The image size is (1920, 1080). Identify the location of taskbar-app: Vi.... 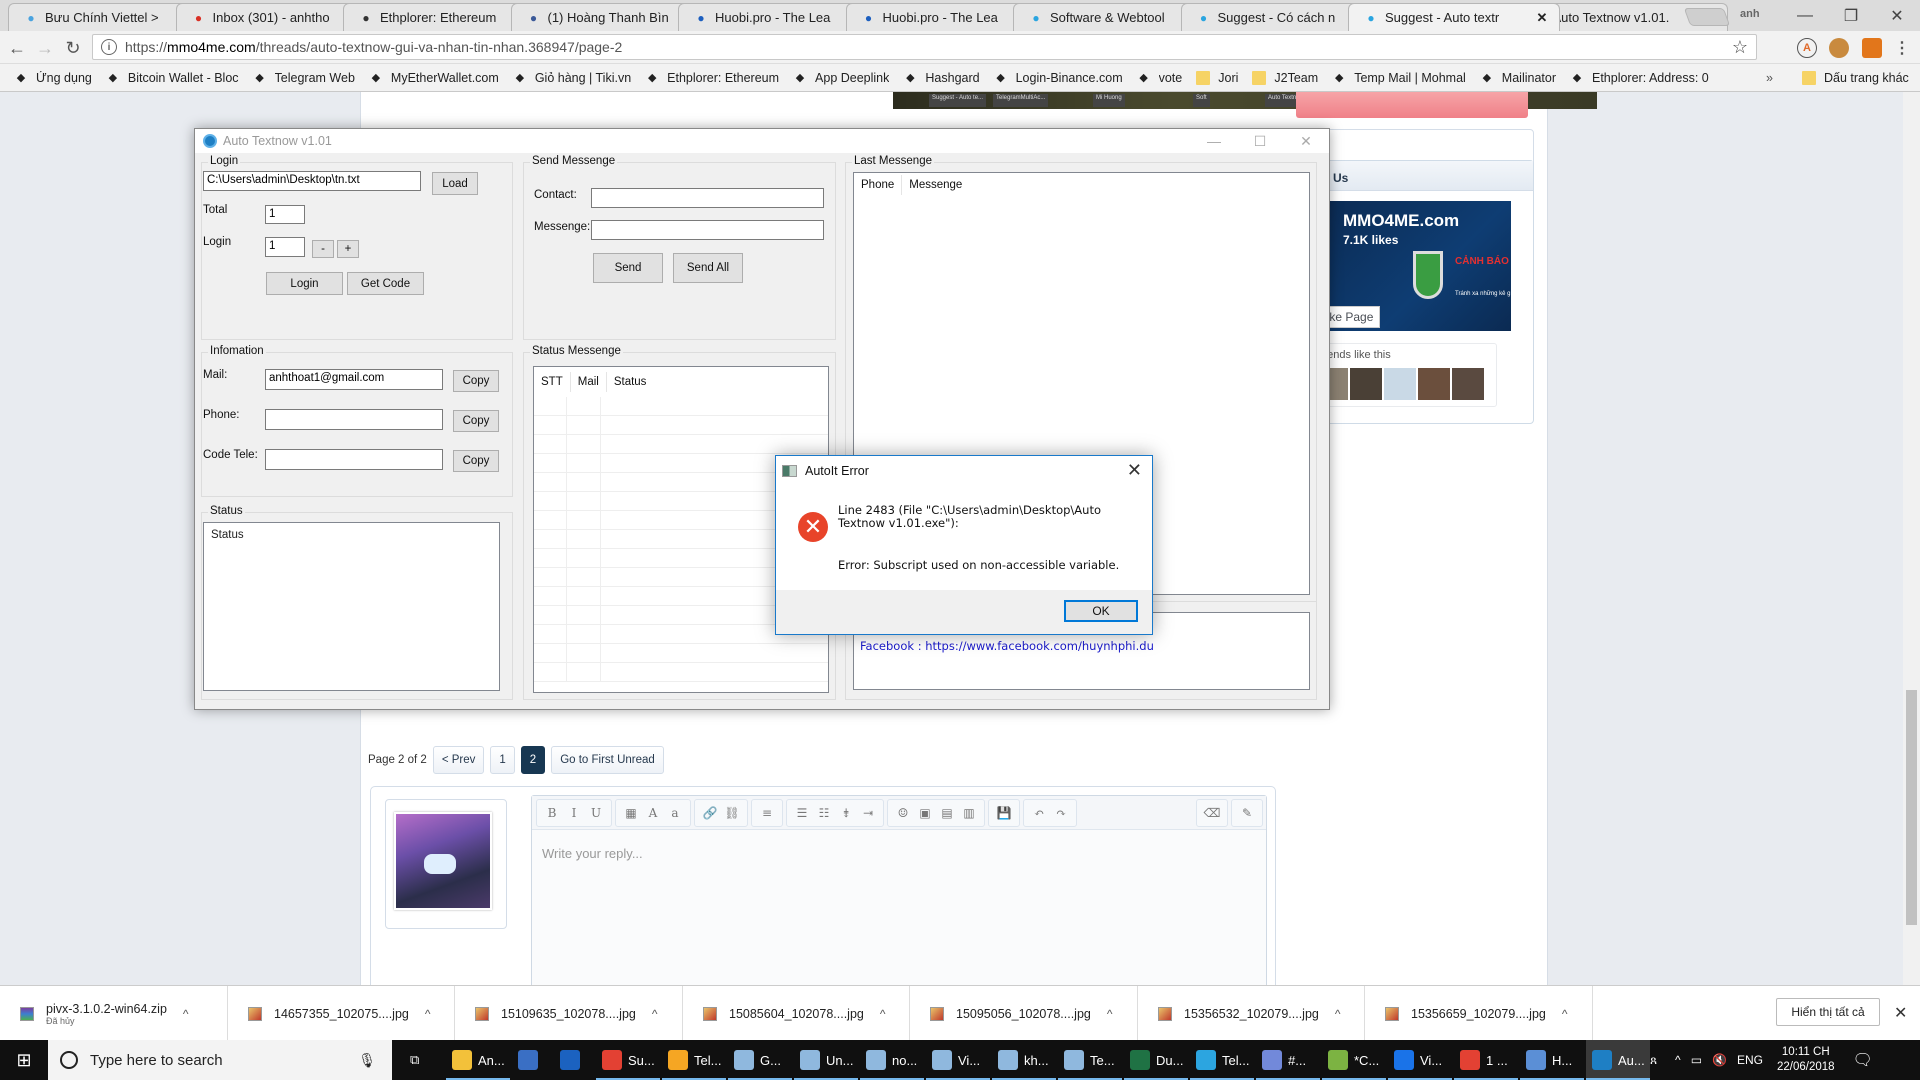
(1420, 1060).